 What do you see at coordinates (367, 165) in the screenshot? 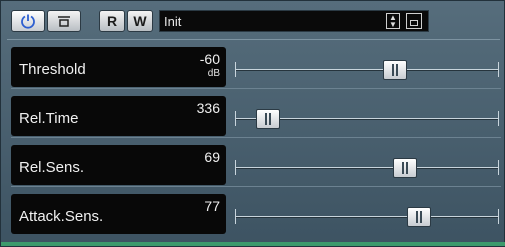
I see `rel-sens-slider` at bounding box center [367, 165].